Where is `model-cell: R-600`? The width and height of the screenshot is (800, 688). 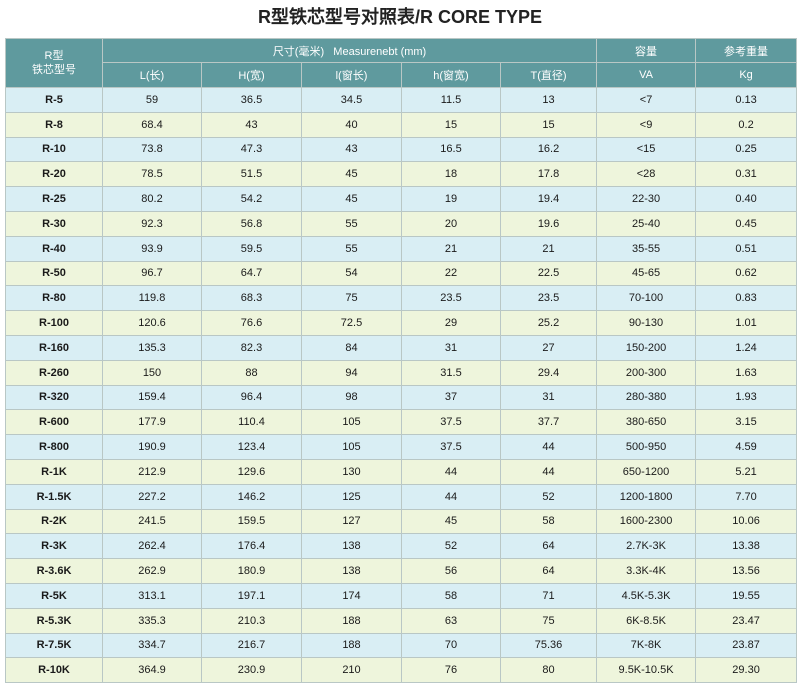 model-cell: R-600 is located at coordinates (54, 422).